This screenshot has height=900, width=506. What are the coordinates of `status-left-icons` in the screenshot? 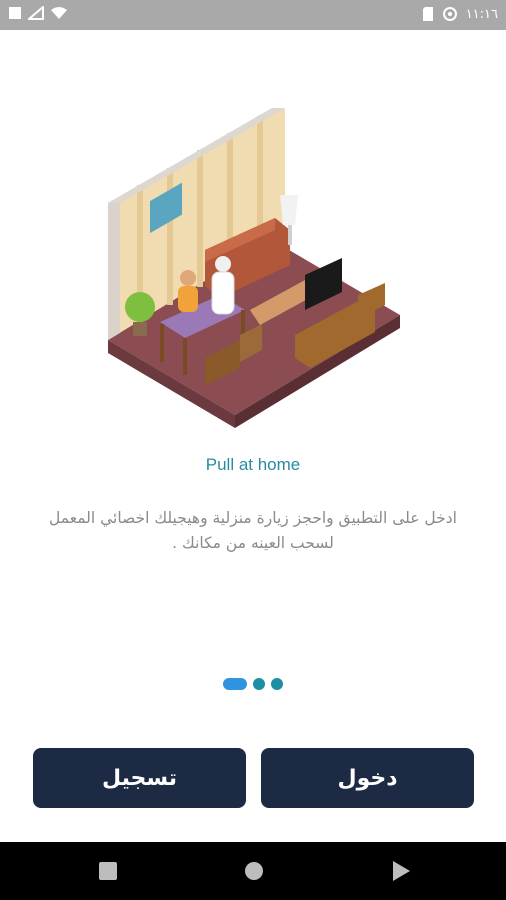 It's located at (38, 13).